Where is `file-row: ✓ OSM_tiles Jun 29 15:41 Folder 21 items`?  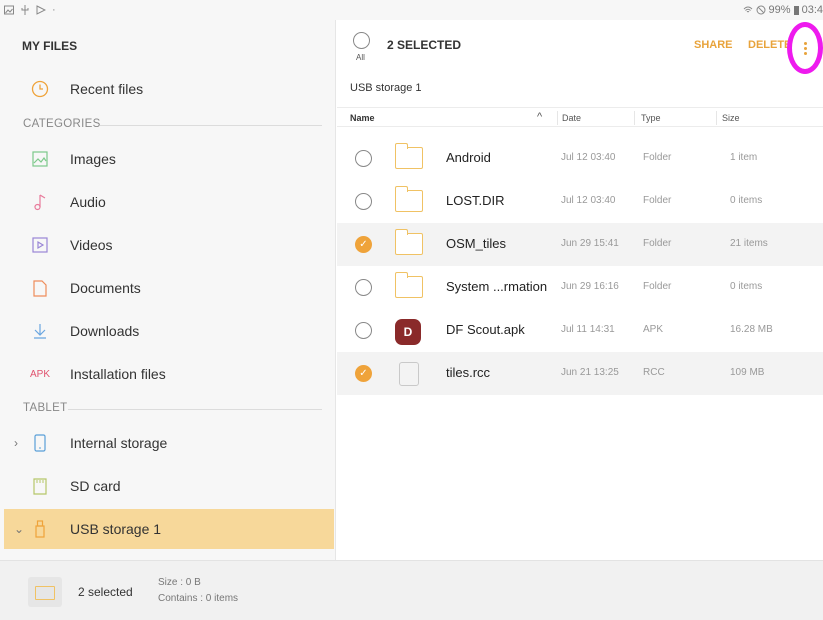
file-row: ✓ OSM_tiles Jun 29 15:41 Folder 21 items is located at coordinates (580, 244).